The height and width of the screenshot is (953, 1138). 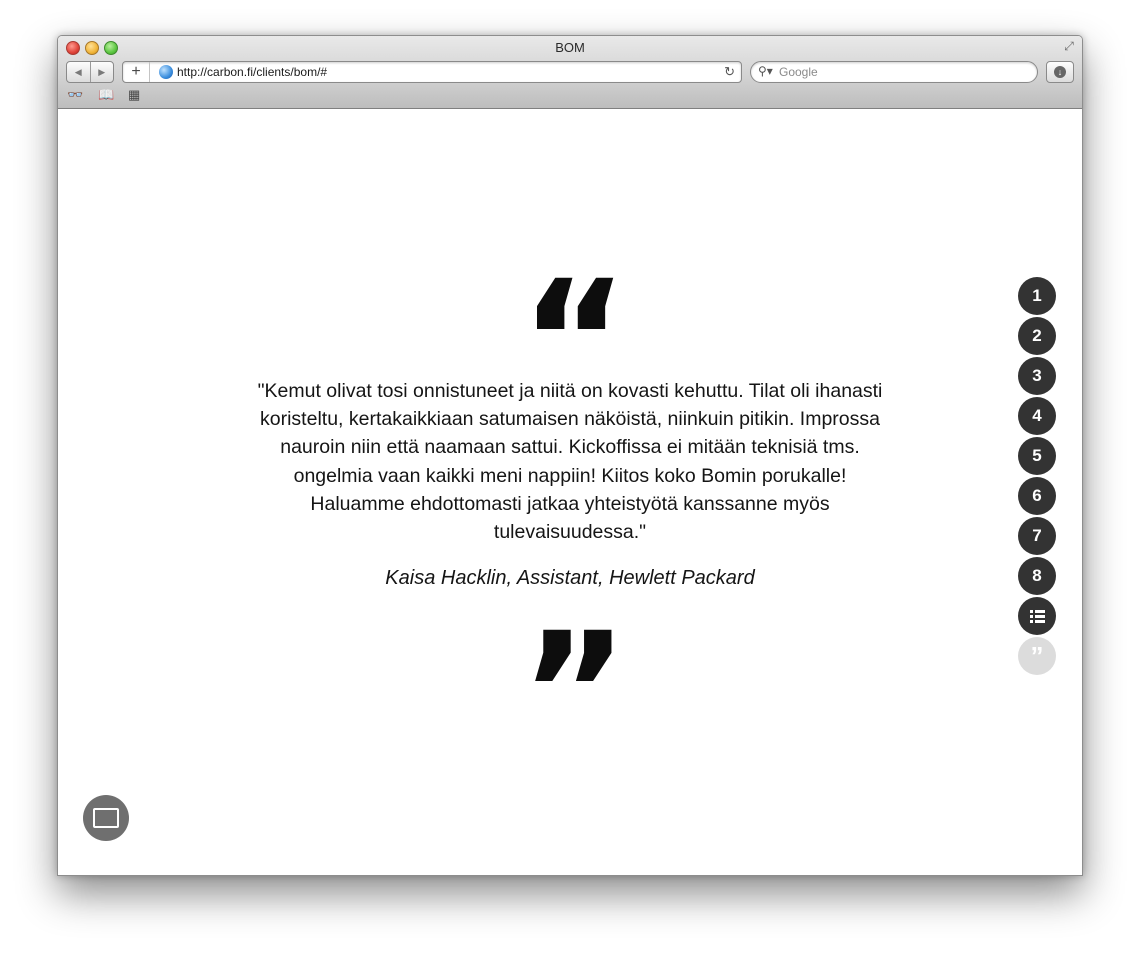 What do you see at coordinates (1037, 496) in the screenshot?
I see `slide-nav-6: 6` at bounding box center [1037, 496].